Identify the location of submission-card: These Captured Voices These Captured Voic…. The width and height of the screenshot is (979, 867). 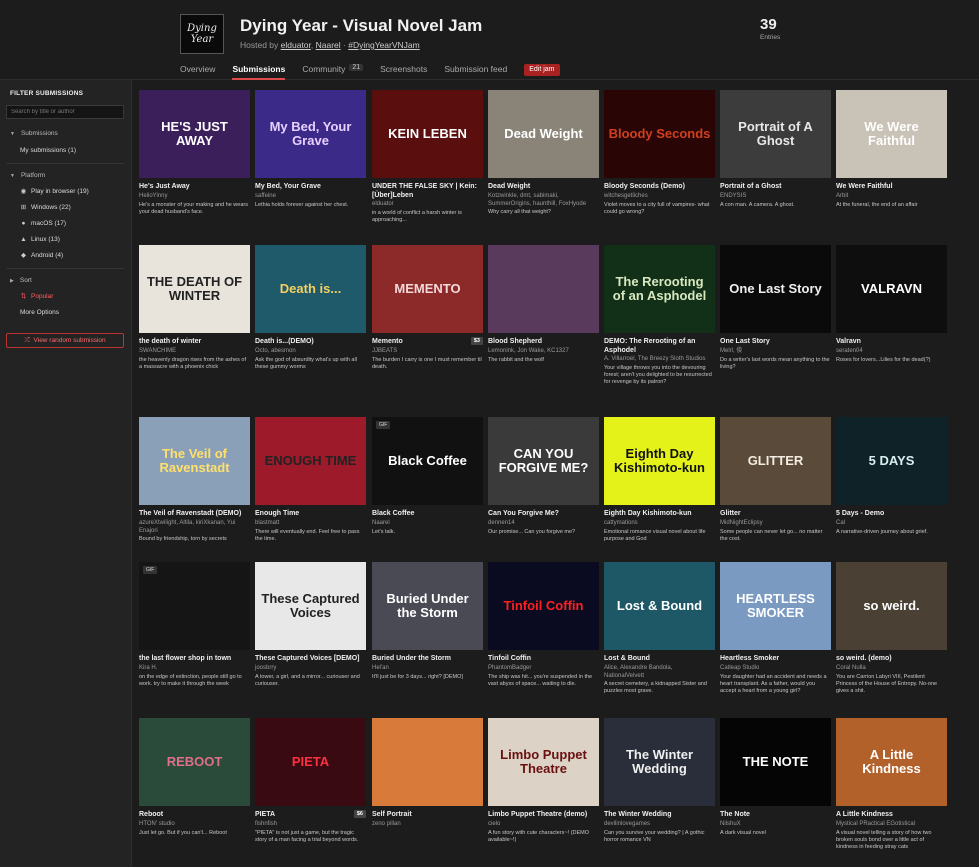
(310, 637).